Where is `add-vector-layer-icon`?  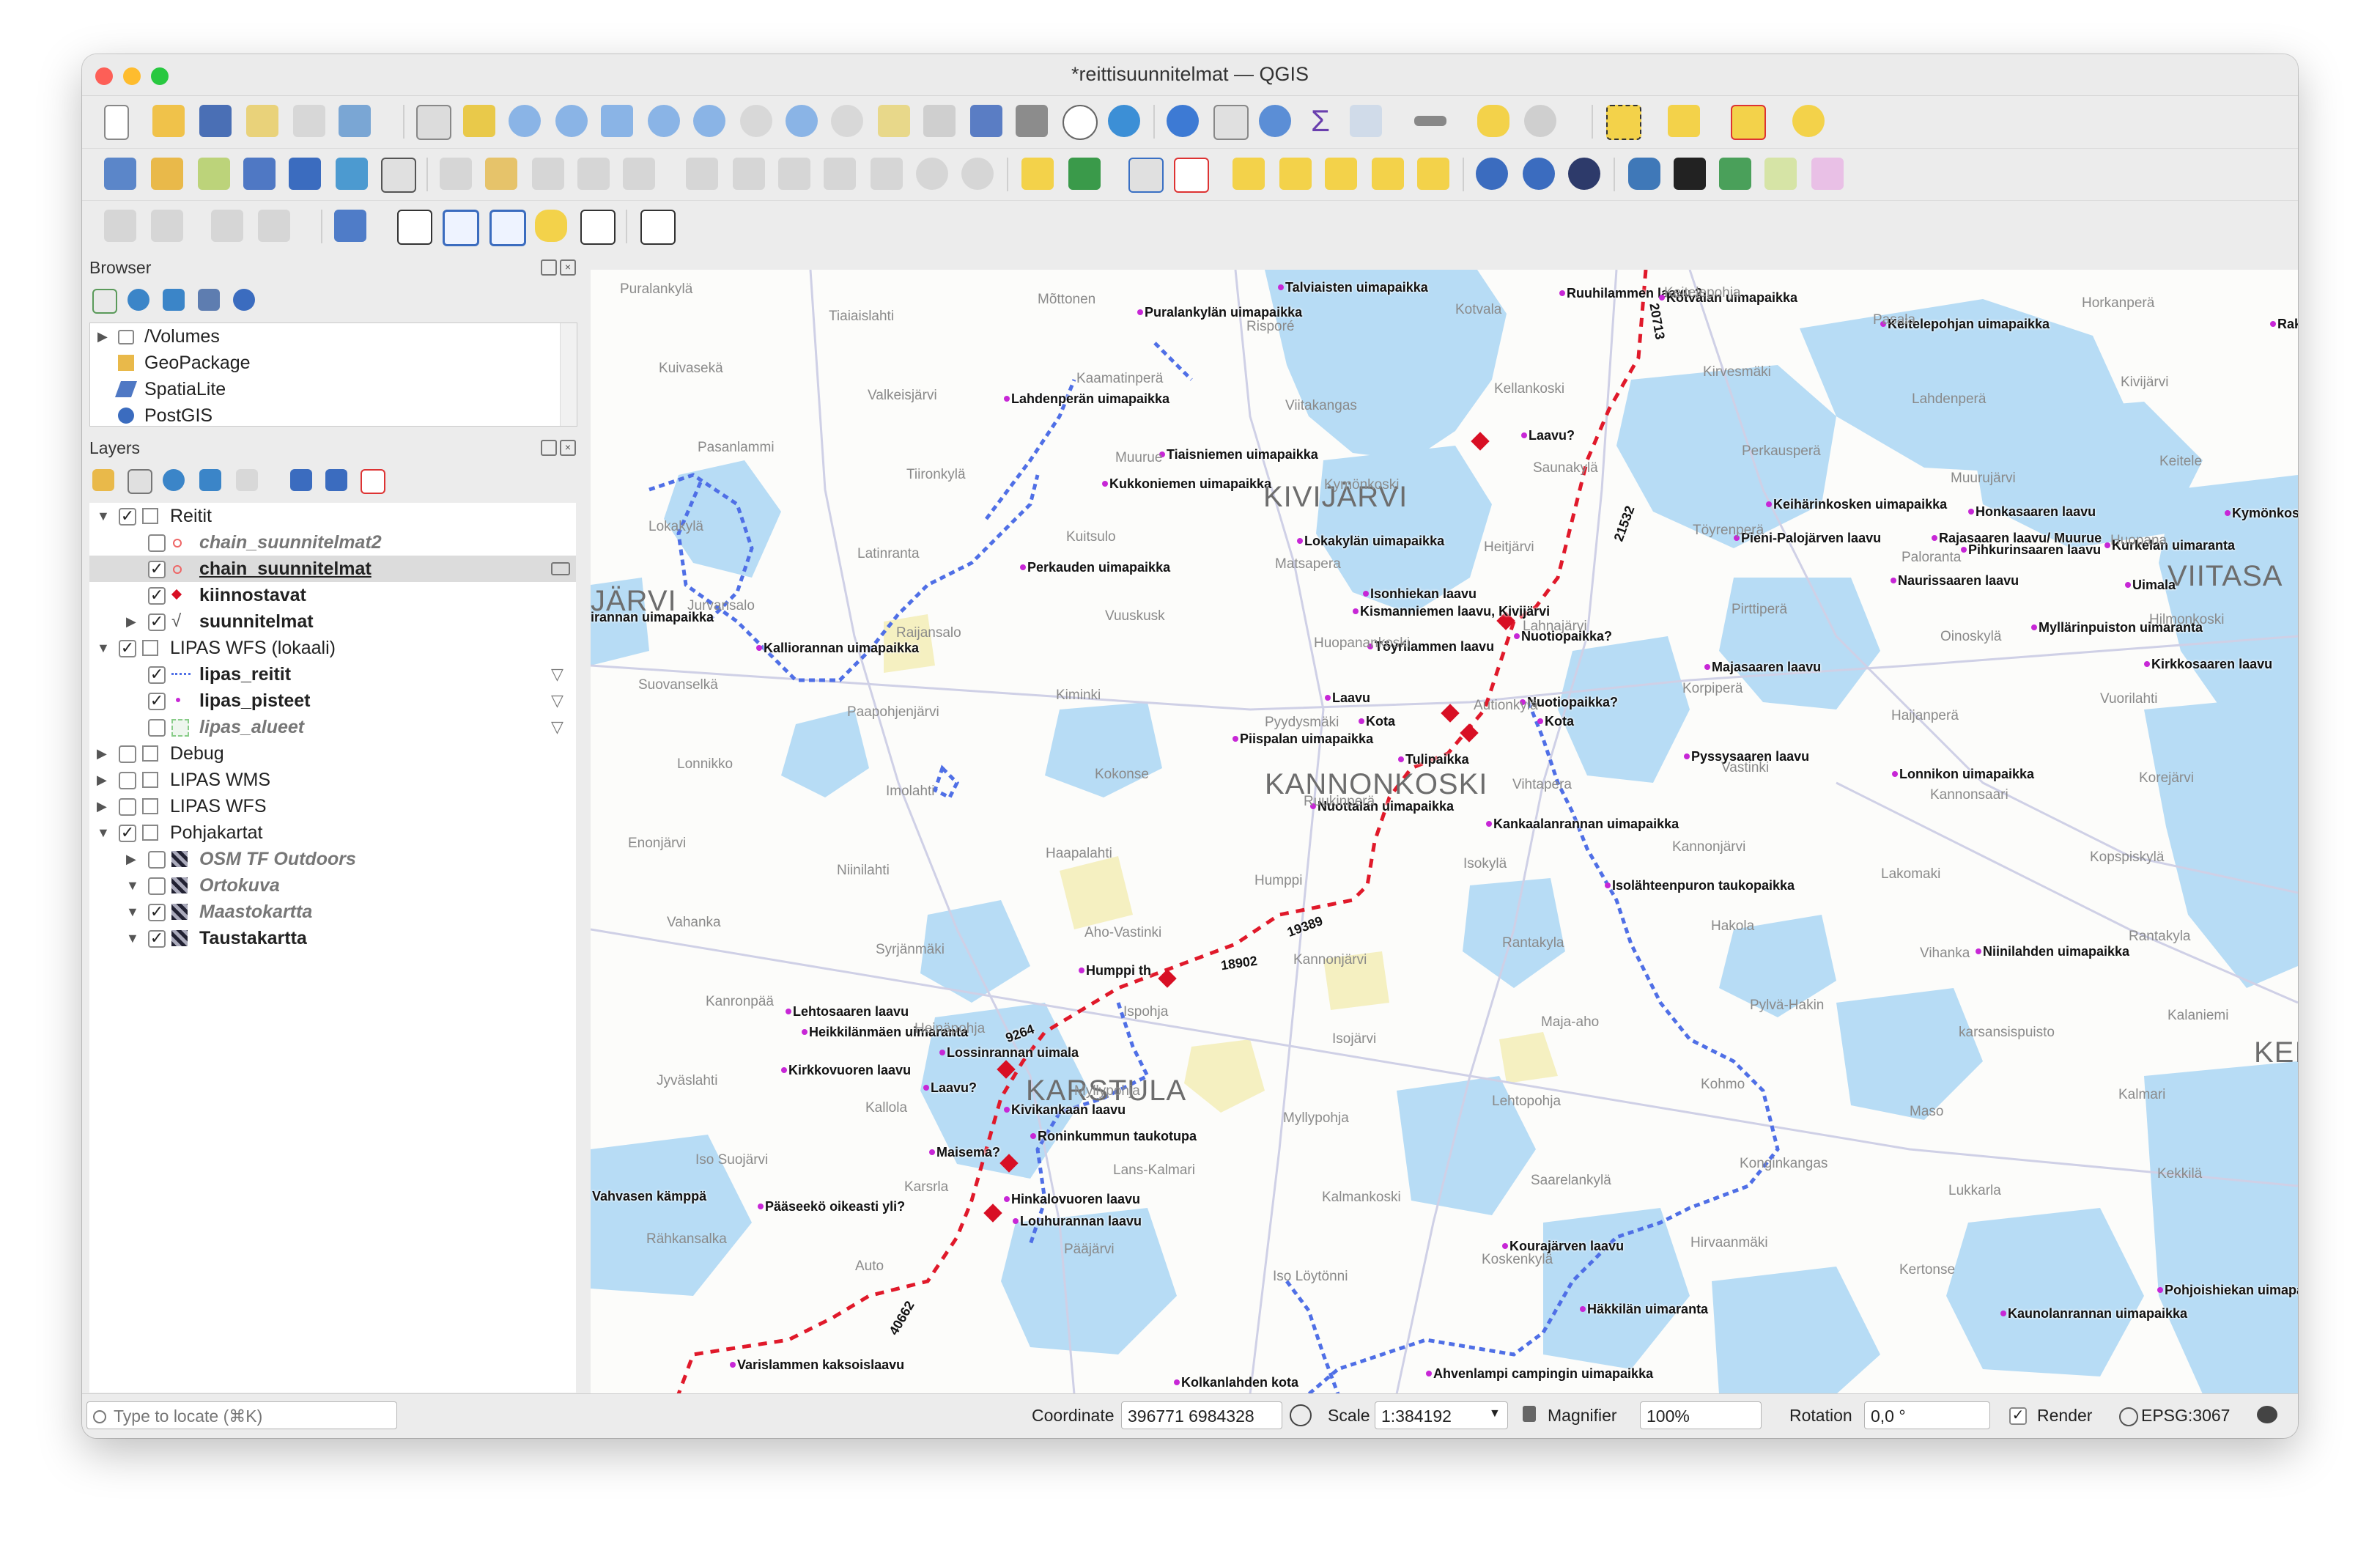 add-vector-layer-icon is located at coordinates (167, 174).